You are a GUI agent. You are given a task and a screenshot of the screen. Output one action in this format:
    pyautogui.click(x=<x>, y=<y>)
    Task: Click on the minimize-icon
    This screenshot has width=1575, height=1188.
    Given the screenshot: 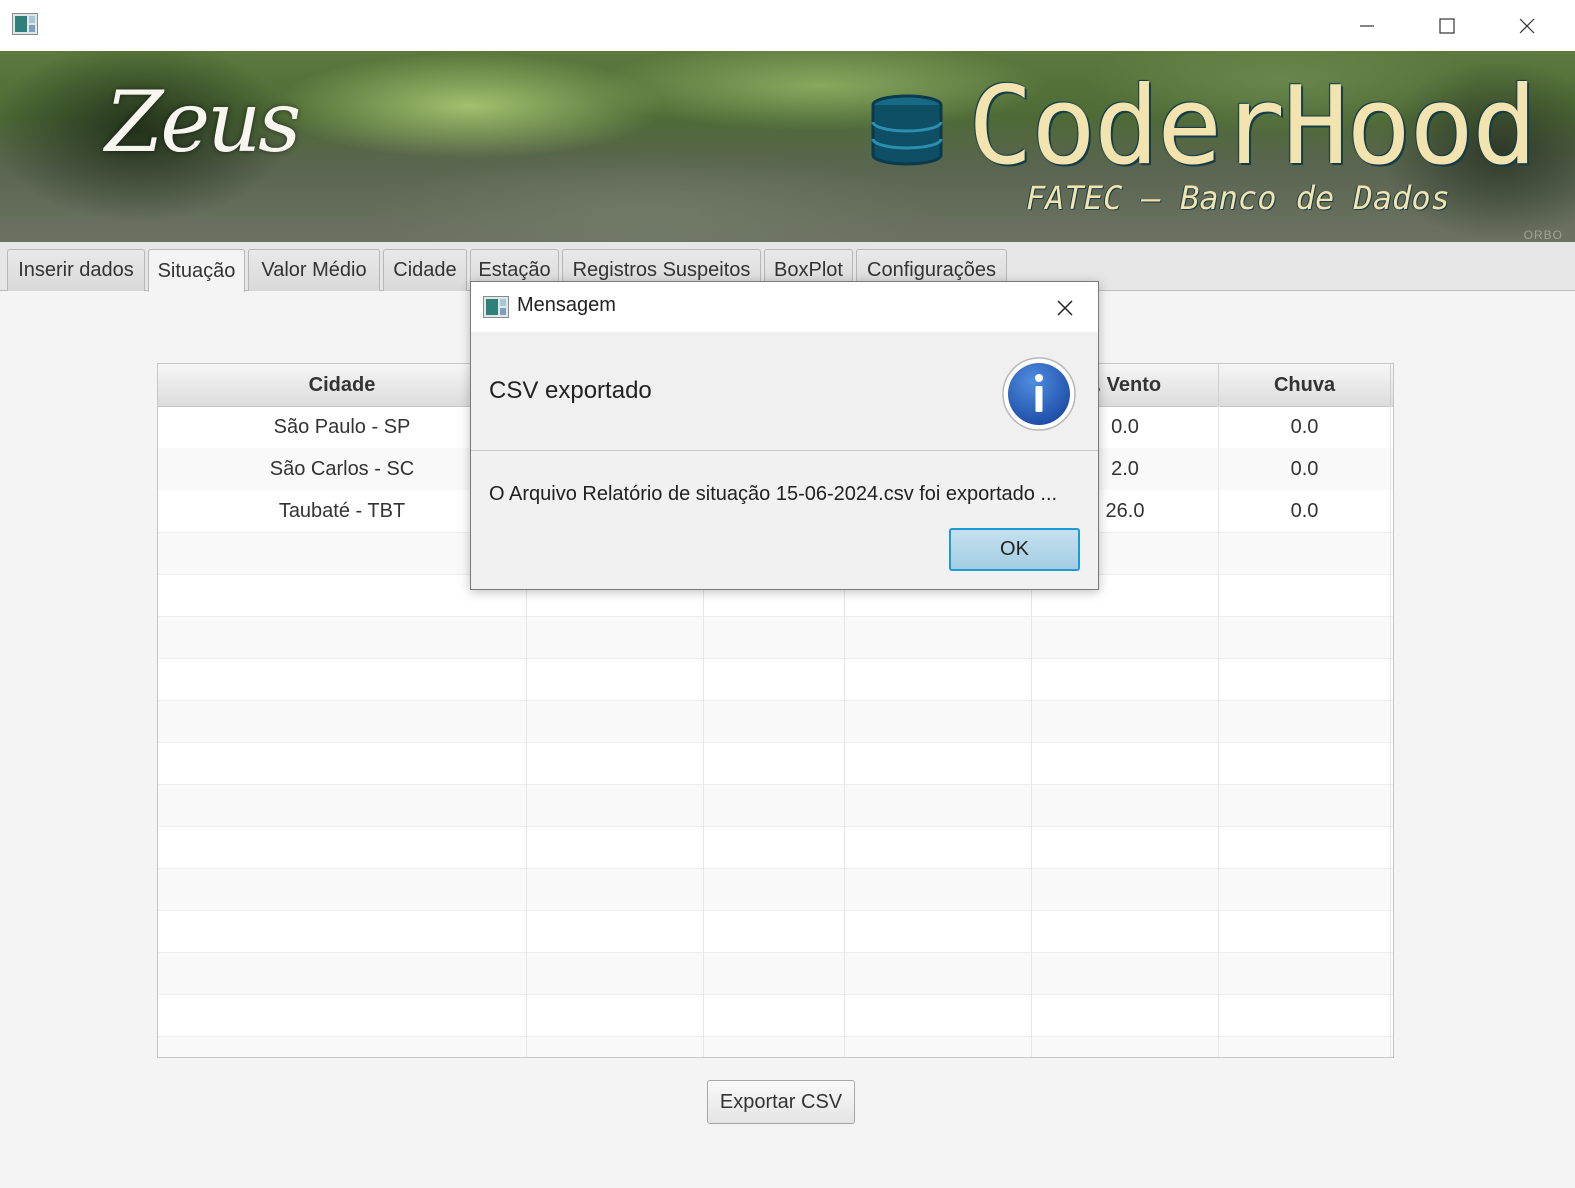 What is the action you would take?
    pyautogui.click(x=1367, y=26)
    